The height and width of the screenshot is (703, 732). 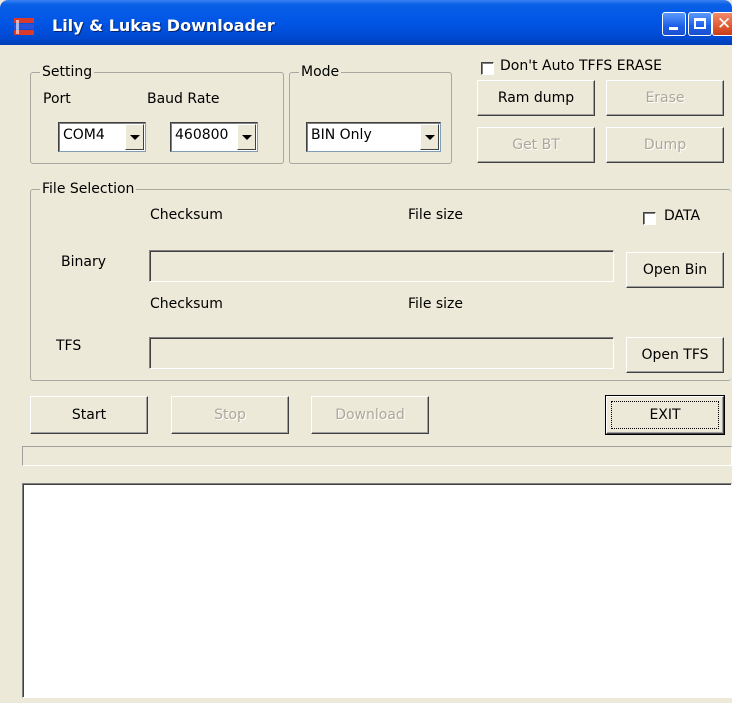 What do you see at coordinates (674, 24) in the screenshot?
I see `minimize-button` at bounding box center [674, 24].